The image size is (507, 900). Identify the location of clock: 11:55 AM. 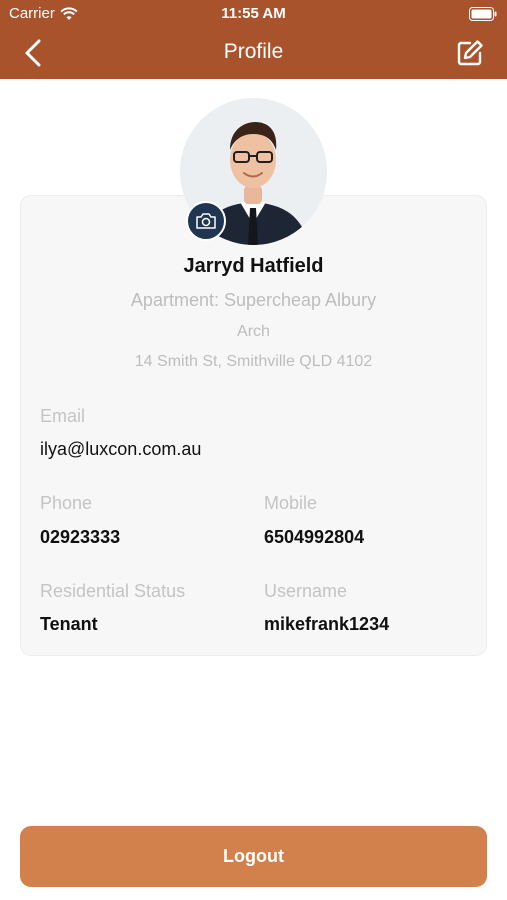
(253, 13).